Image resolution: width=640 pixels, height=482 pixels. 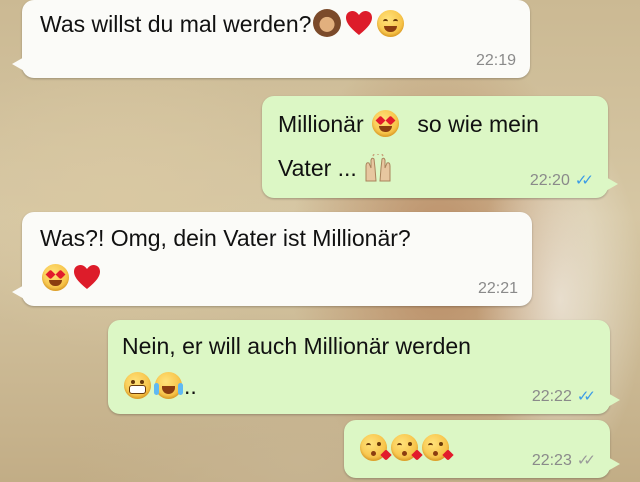 What do you see at coordinates (564, 397) in the screenshot?
I see `message-timestamp: 22:22 ✓✓` at bounding box center [564, 397].